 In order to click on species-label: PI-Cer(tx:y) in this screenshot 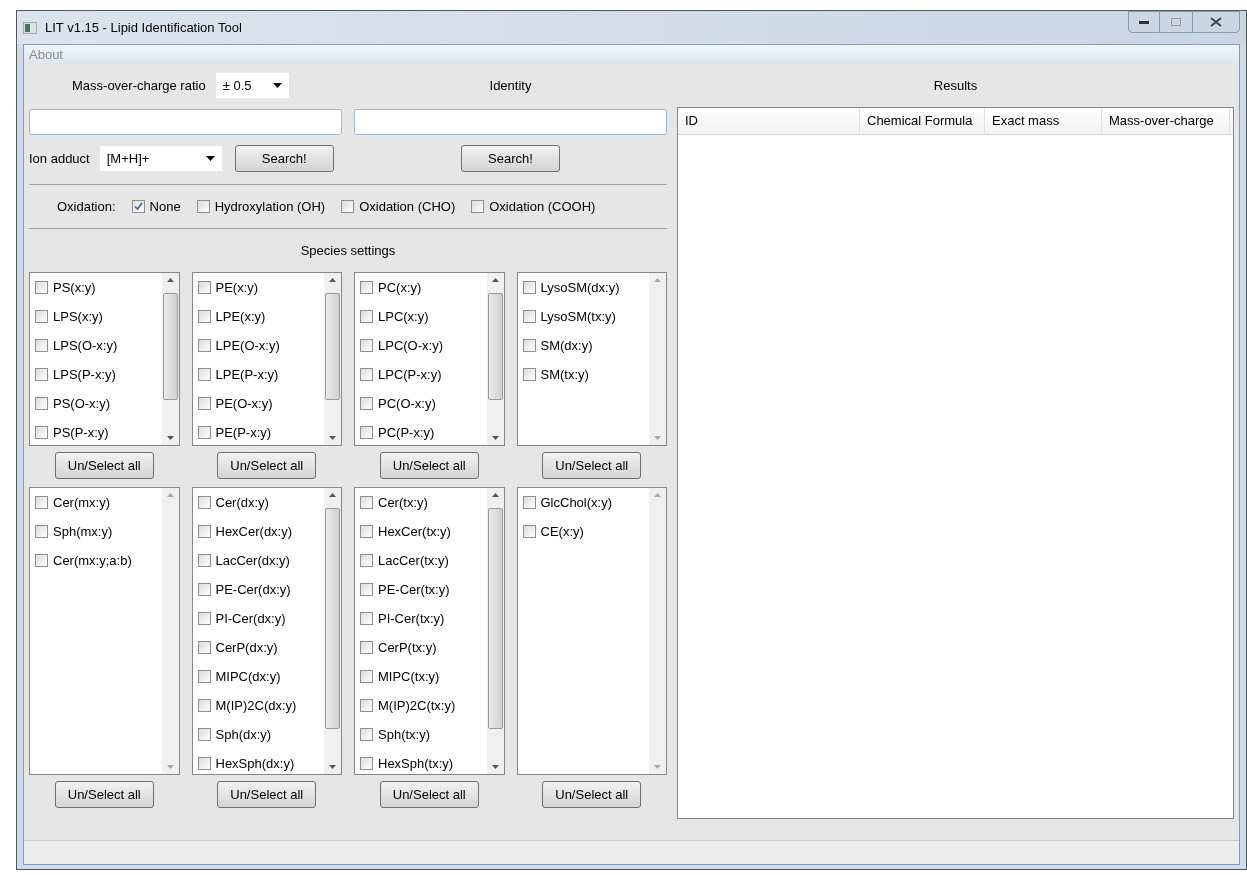, I will do `click(411, 619)`.